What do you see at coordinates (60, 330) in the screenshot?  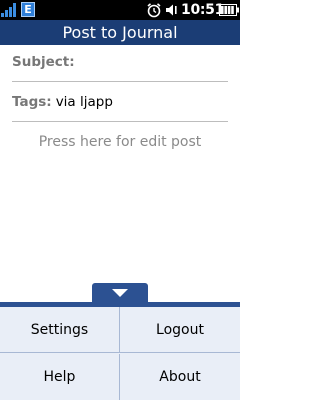 I see `settings-button: Settings` at bounding box center [60, 330].